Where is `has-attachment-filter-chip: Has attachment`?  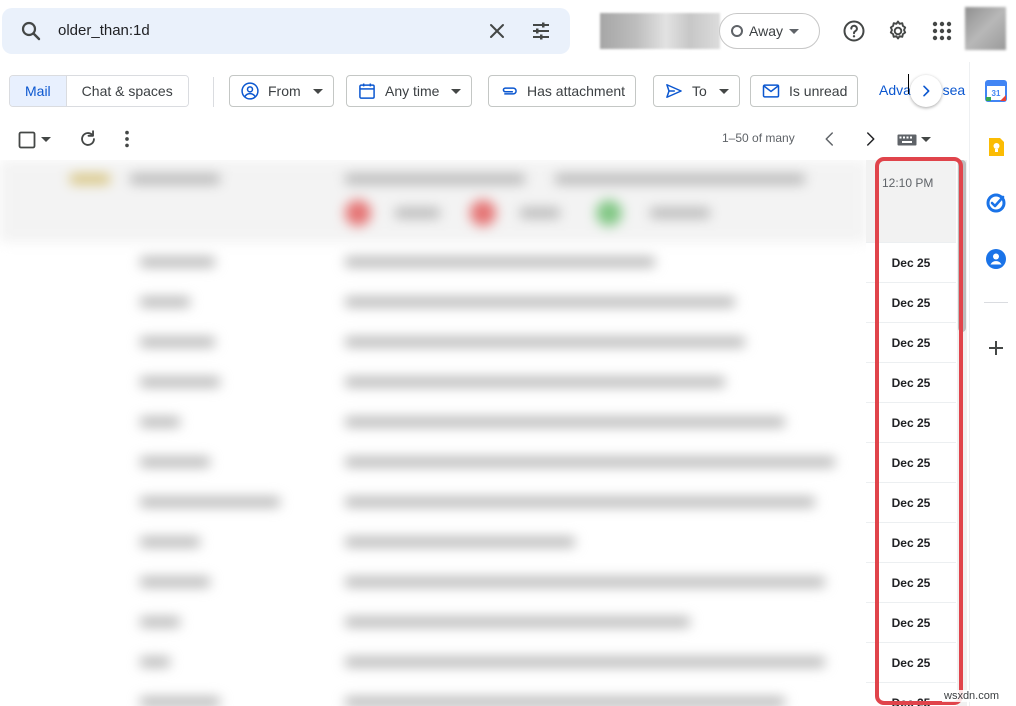
has-attachment-filter-chip: Has attachment is located at coordinates (562, 91).